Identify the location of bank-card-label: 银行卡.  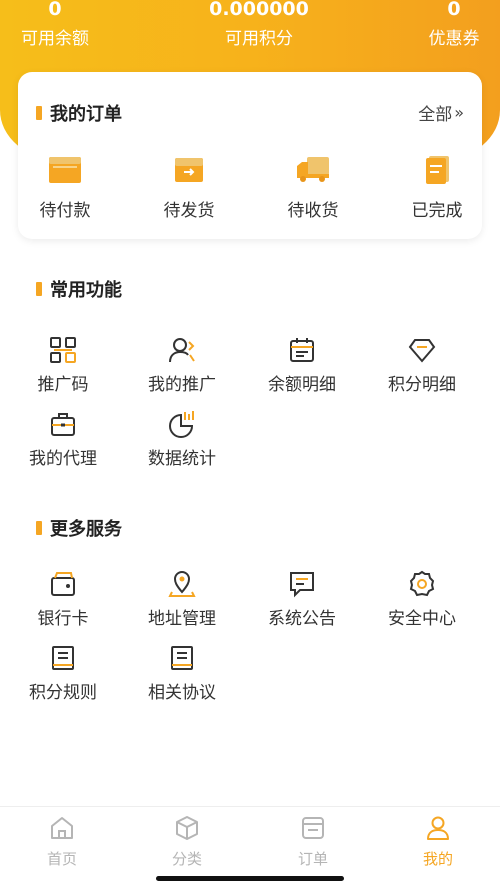
(63, 619).